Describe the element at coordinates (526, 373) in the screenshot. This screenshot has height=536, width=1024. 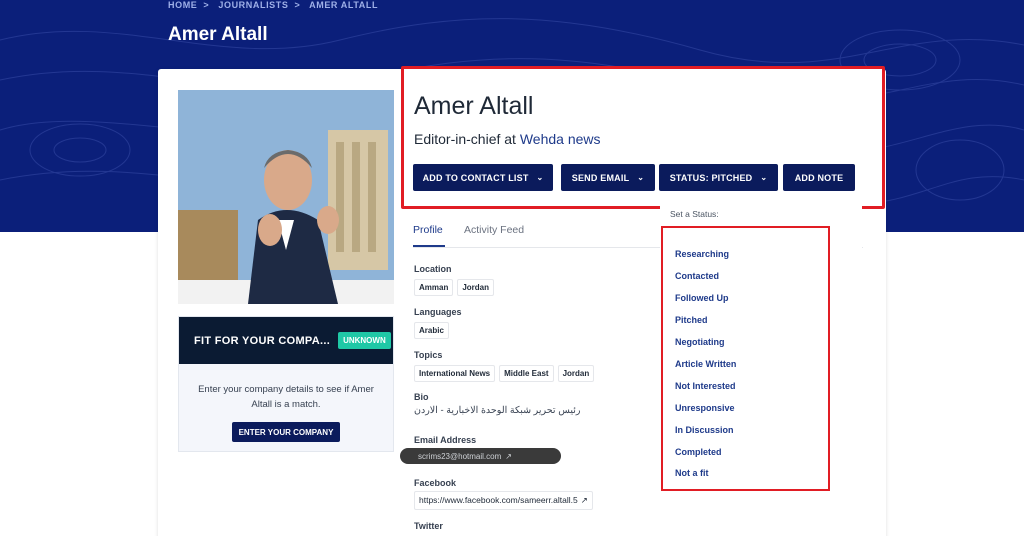
I see `topic-chip: Middle East` at that location.